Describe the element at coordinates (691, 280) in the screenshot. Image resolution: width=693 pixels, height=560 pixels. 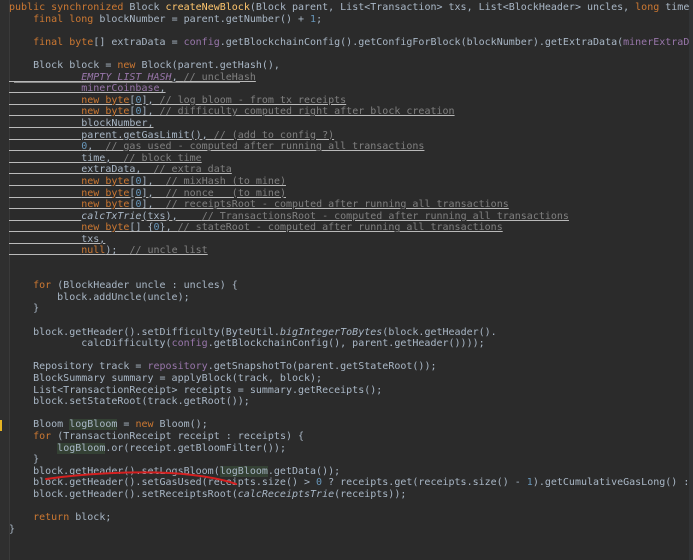
I see `scrollbar-track` at that location.